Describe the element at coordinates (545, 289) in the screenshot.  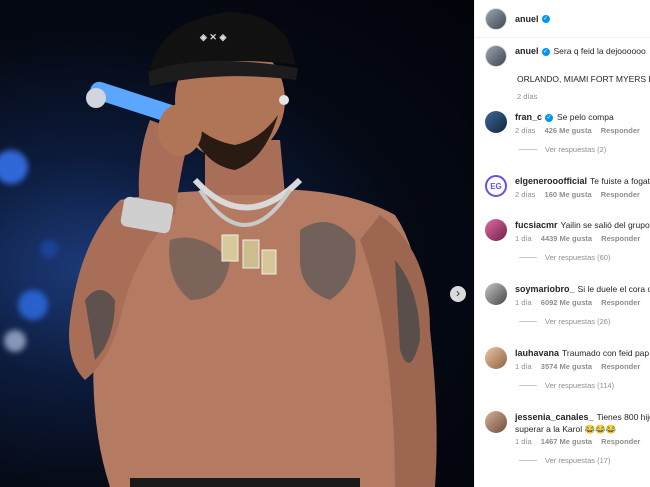
I see `comment-username: soymariobro_` at that location.